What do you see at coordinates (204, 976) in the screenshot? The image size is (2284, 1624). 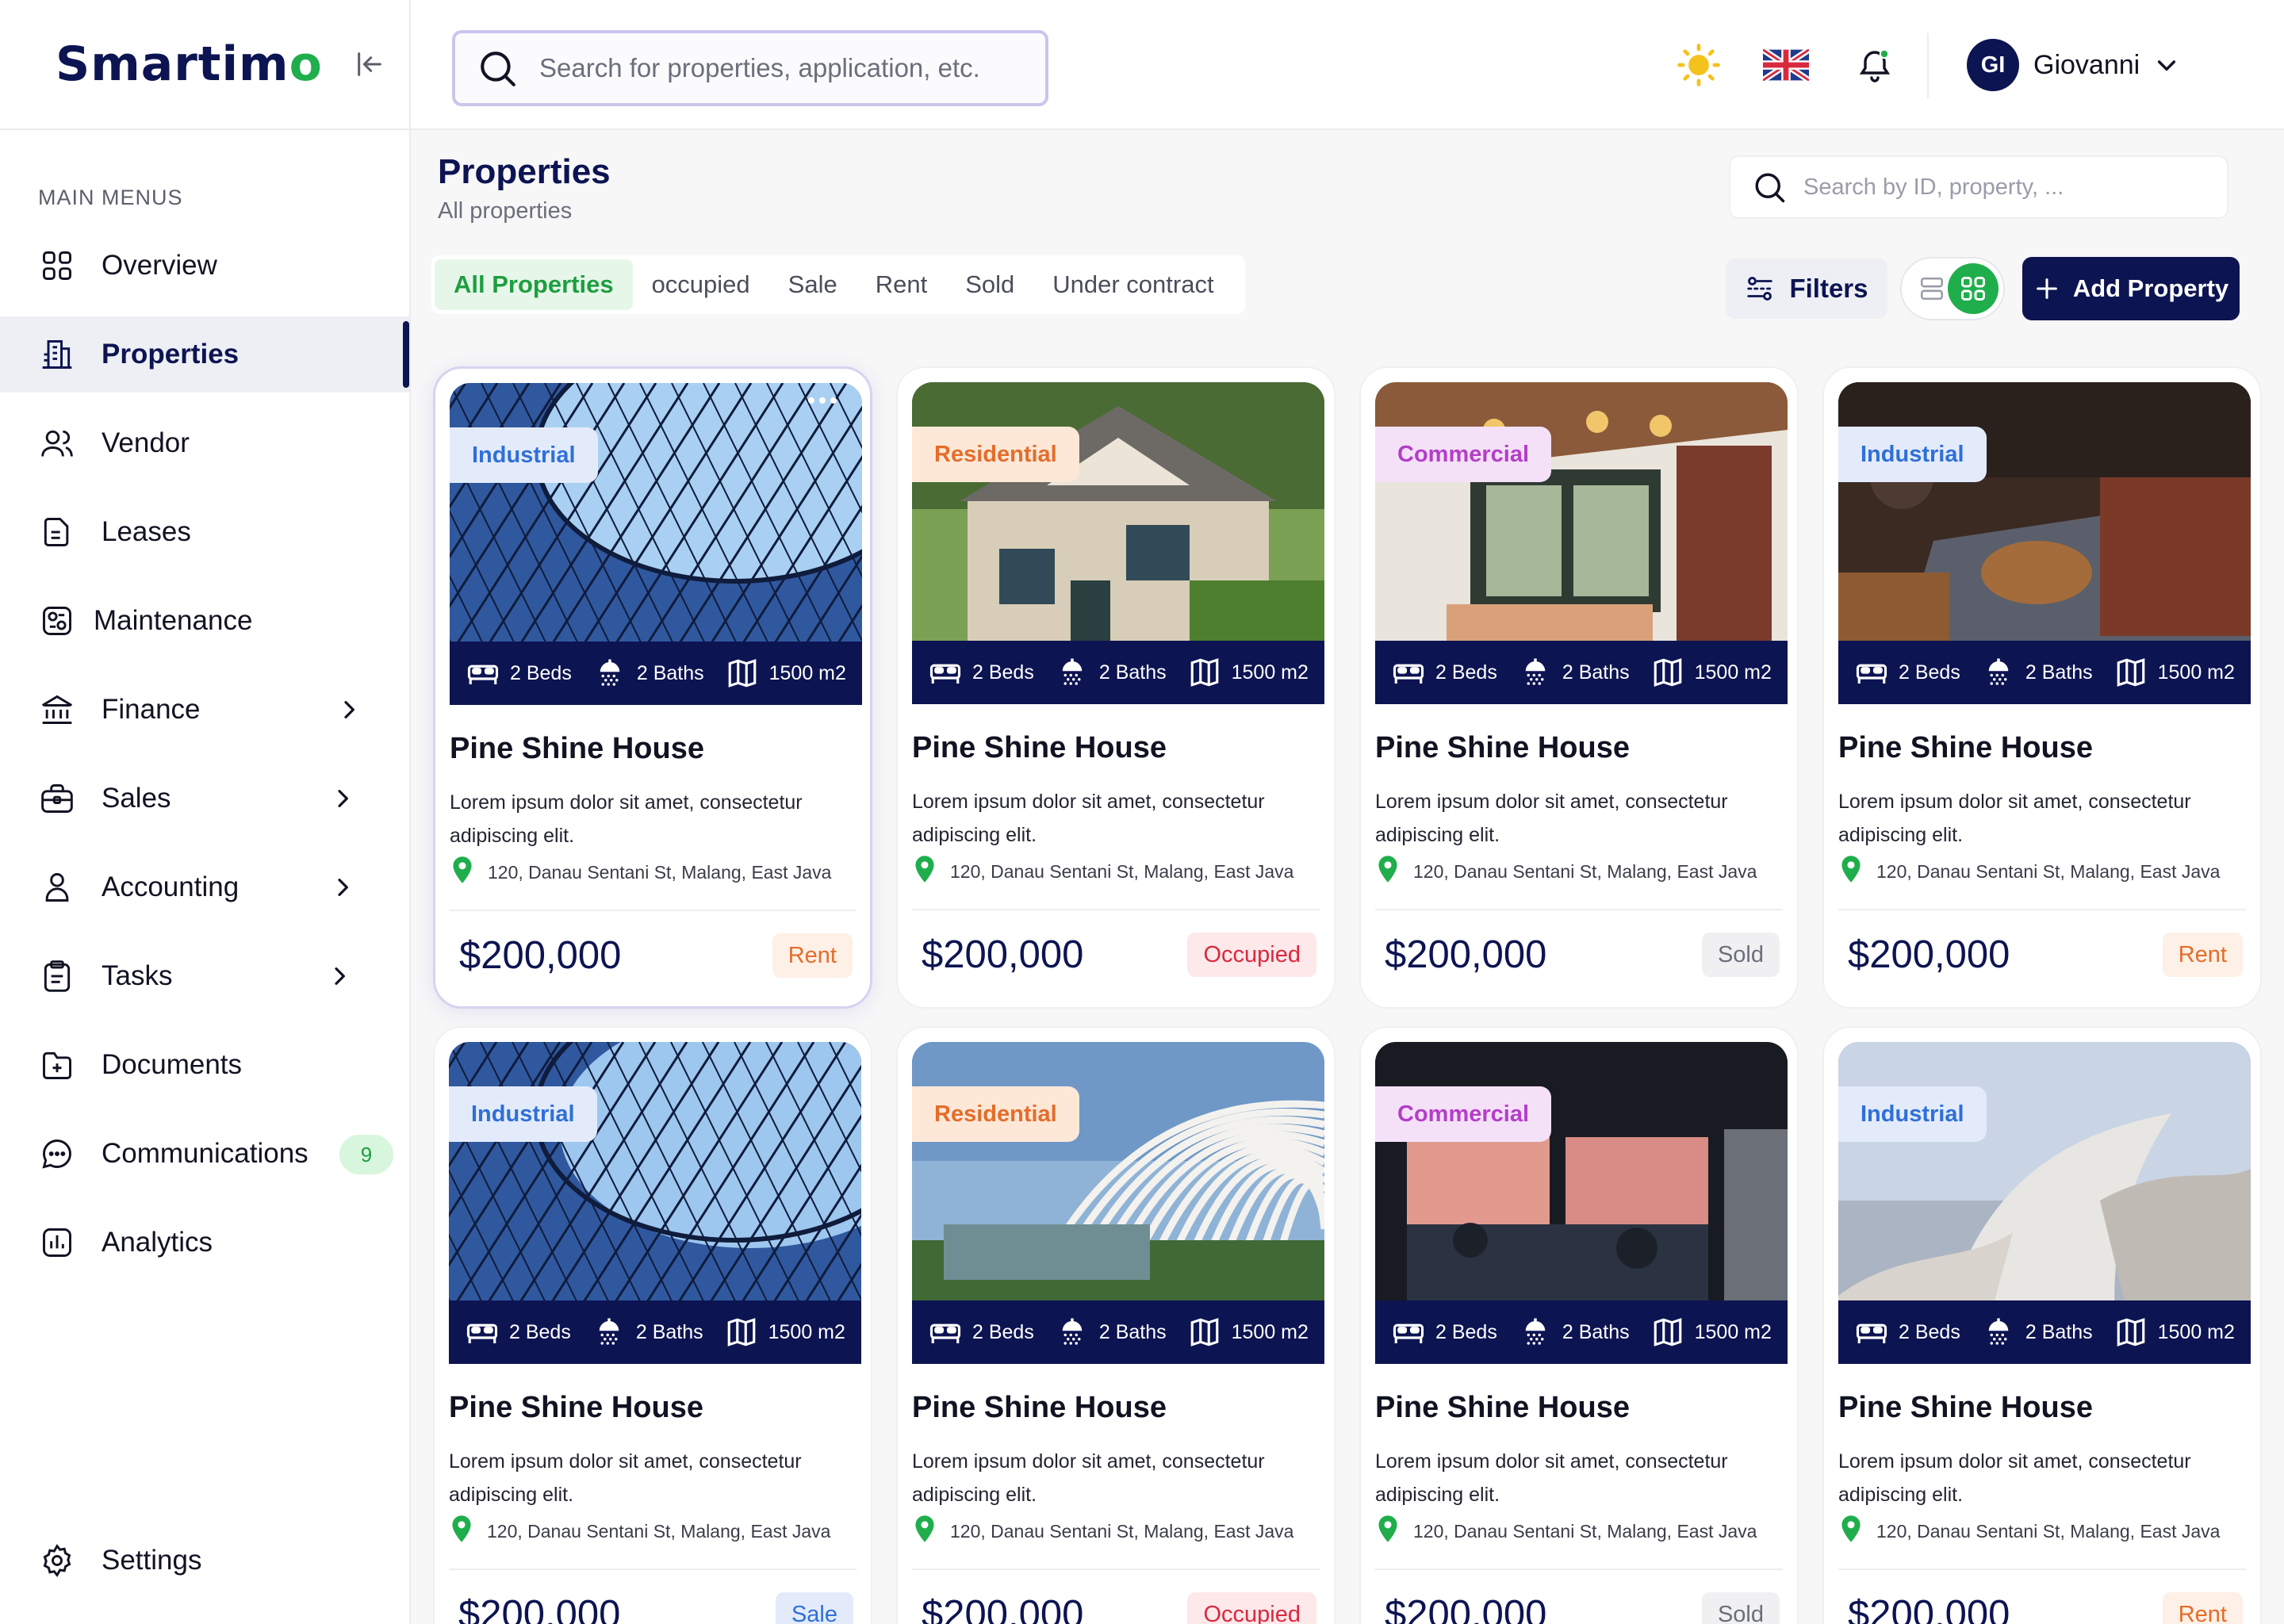 I see `sidebar-item-tasks: Tasks` at bounding box center [204, 976].